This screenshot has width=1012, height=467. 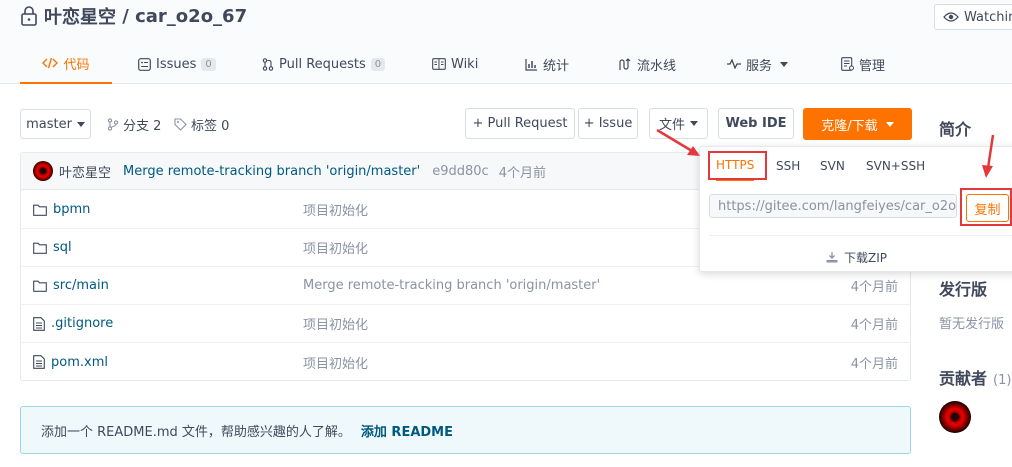 I want to click on tab-stats-label: 统计, so click(x=556, y=66).